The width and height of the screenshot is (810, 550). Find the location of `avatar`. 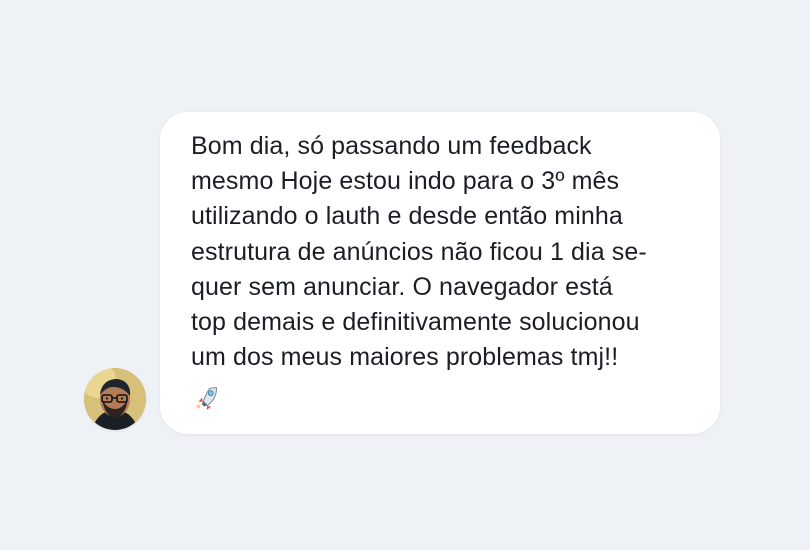

avatar is located at coordinates (115, 399).